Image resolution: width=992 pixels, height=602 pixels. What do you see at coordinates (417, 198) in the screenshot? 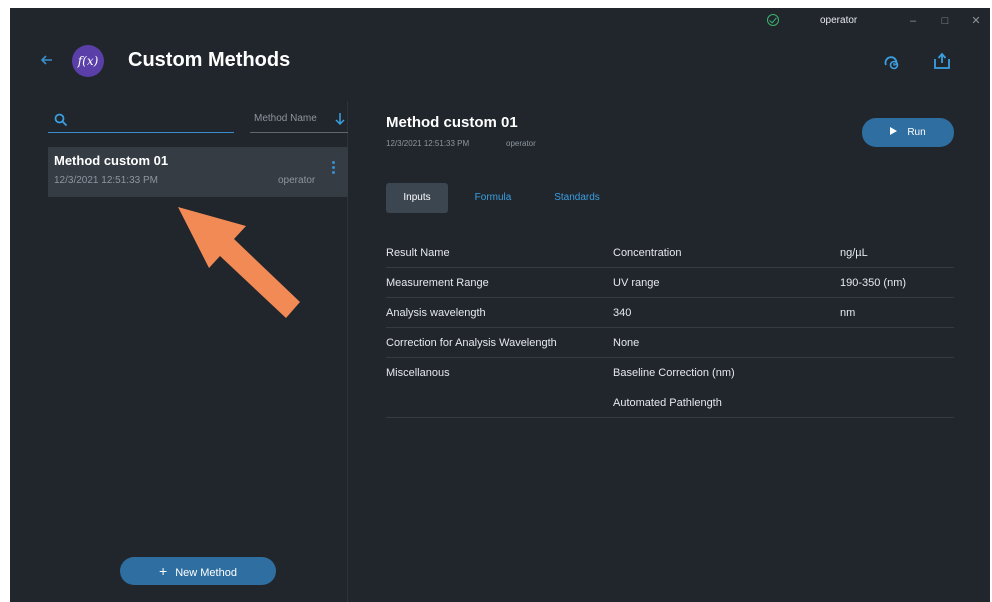
I see `tab-inputs: Inputs` at bounding box center [417, 198].